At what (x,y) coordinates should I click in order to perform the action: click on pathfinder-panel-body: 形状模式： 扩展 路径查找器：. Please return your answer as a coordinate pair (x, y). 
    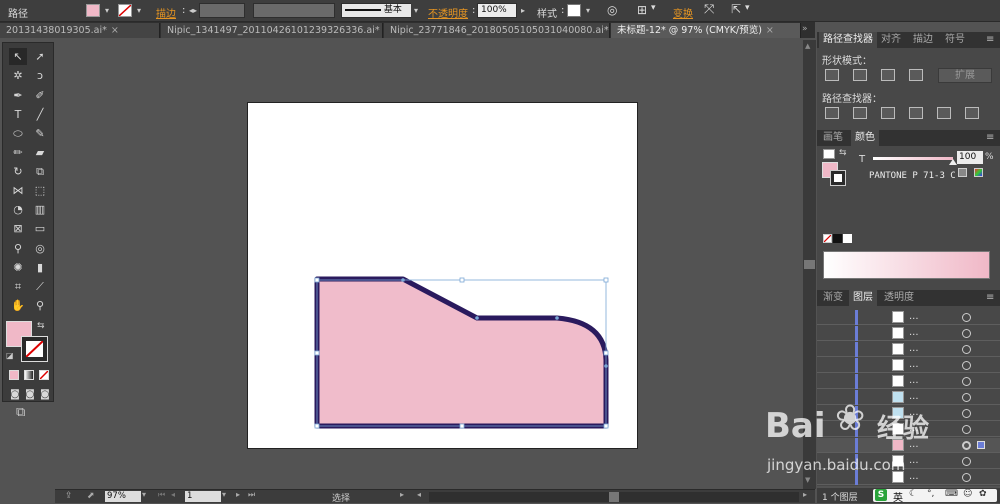
    Looking at the image, I should click on (908, 89).